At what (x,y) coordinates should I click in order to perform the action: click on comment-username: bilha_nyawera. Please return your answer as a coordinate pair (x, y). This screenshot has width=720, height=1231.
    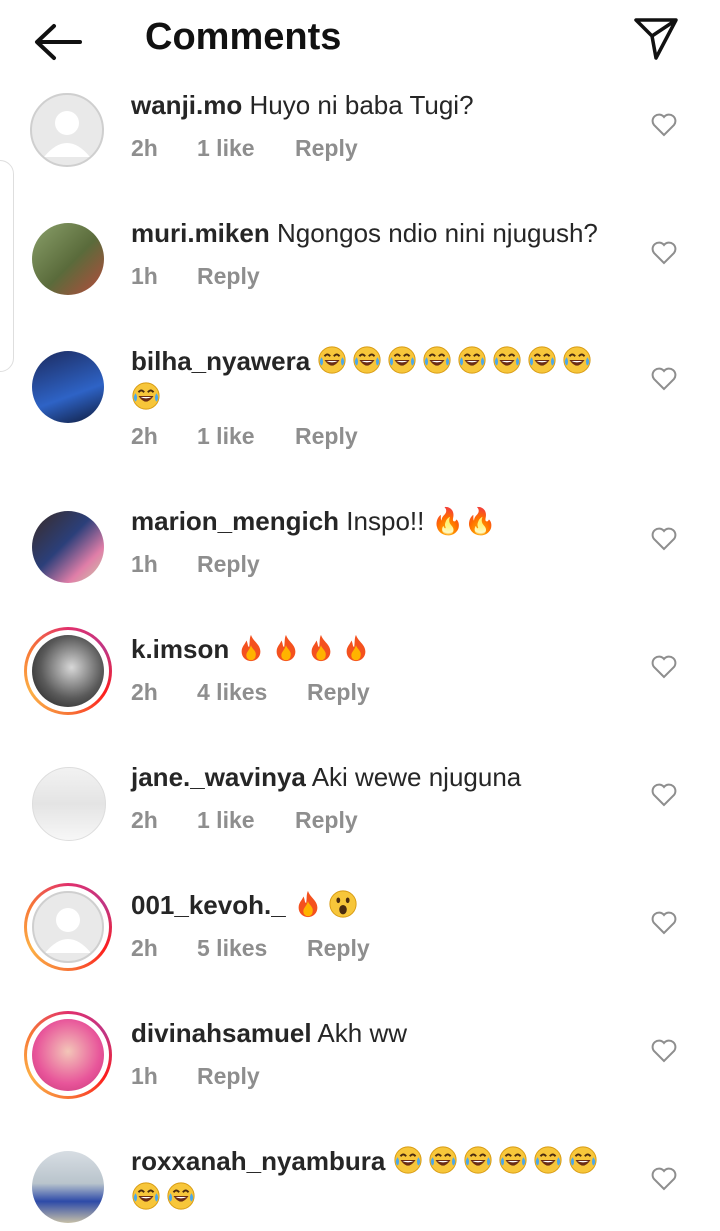
    Looking at the image, I should click on (220, 361).